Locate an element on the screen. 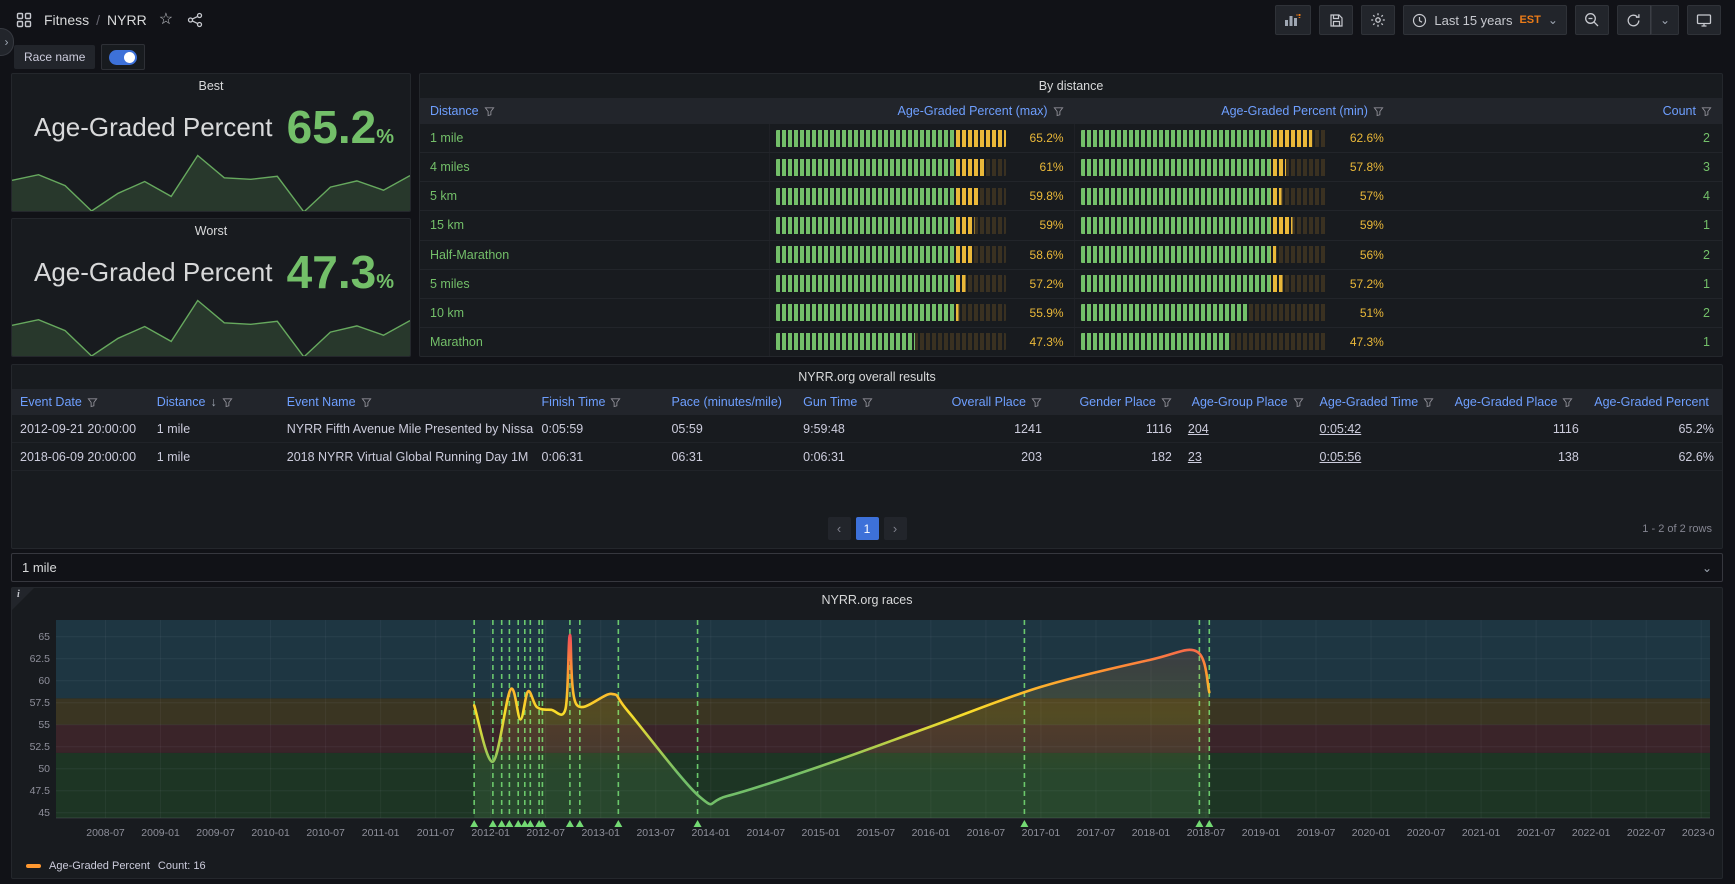 This screenshot has width=1735, height=884. refresh-interval-caret: ⌄ is located at coordinates (1664, 20).